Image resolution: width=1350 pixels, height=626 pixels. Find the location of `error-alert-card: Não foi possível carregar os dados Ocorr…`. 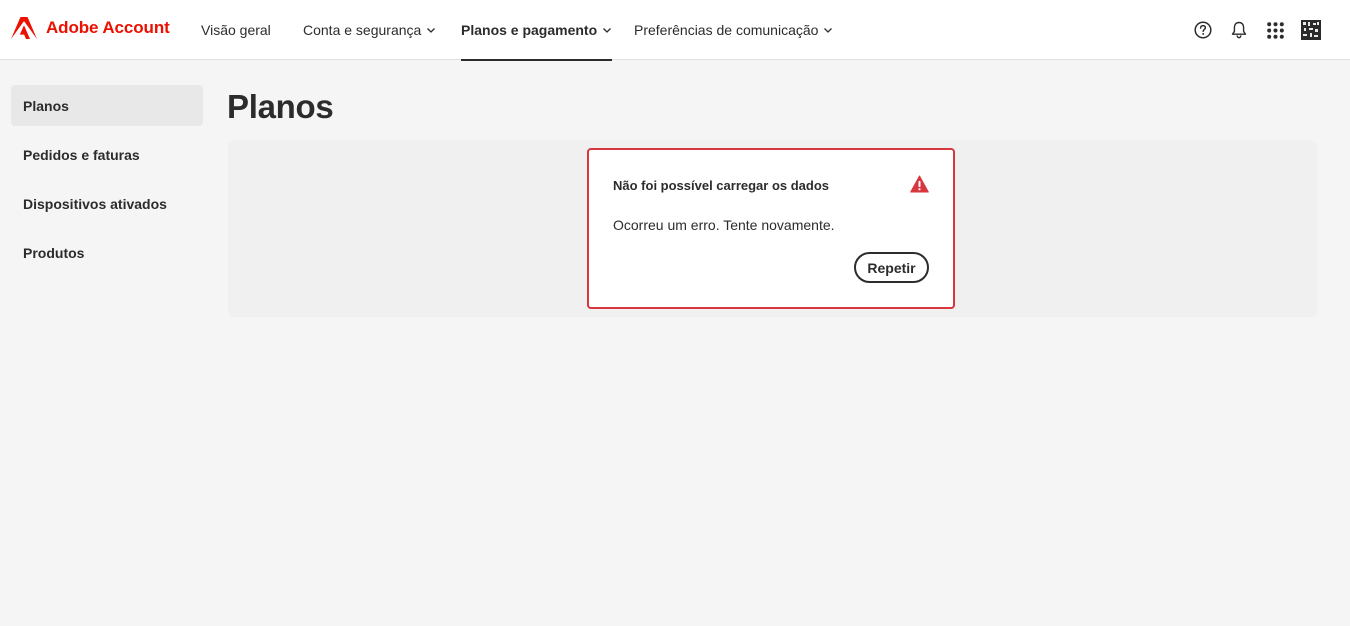

error-alert-card: Não foi possível carregar os dados Ocorr… is located at coordinates (771, 228).